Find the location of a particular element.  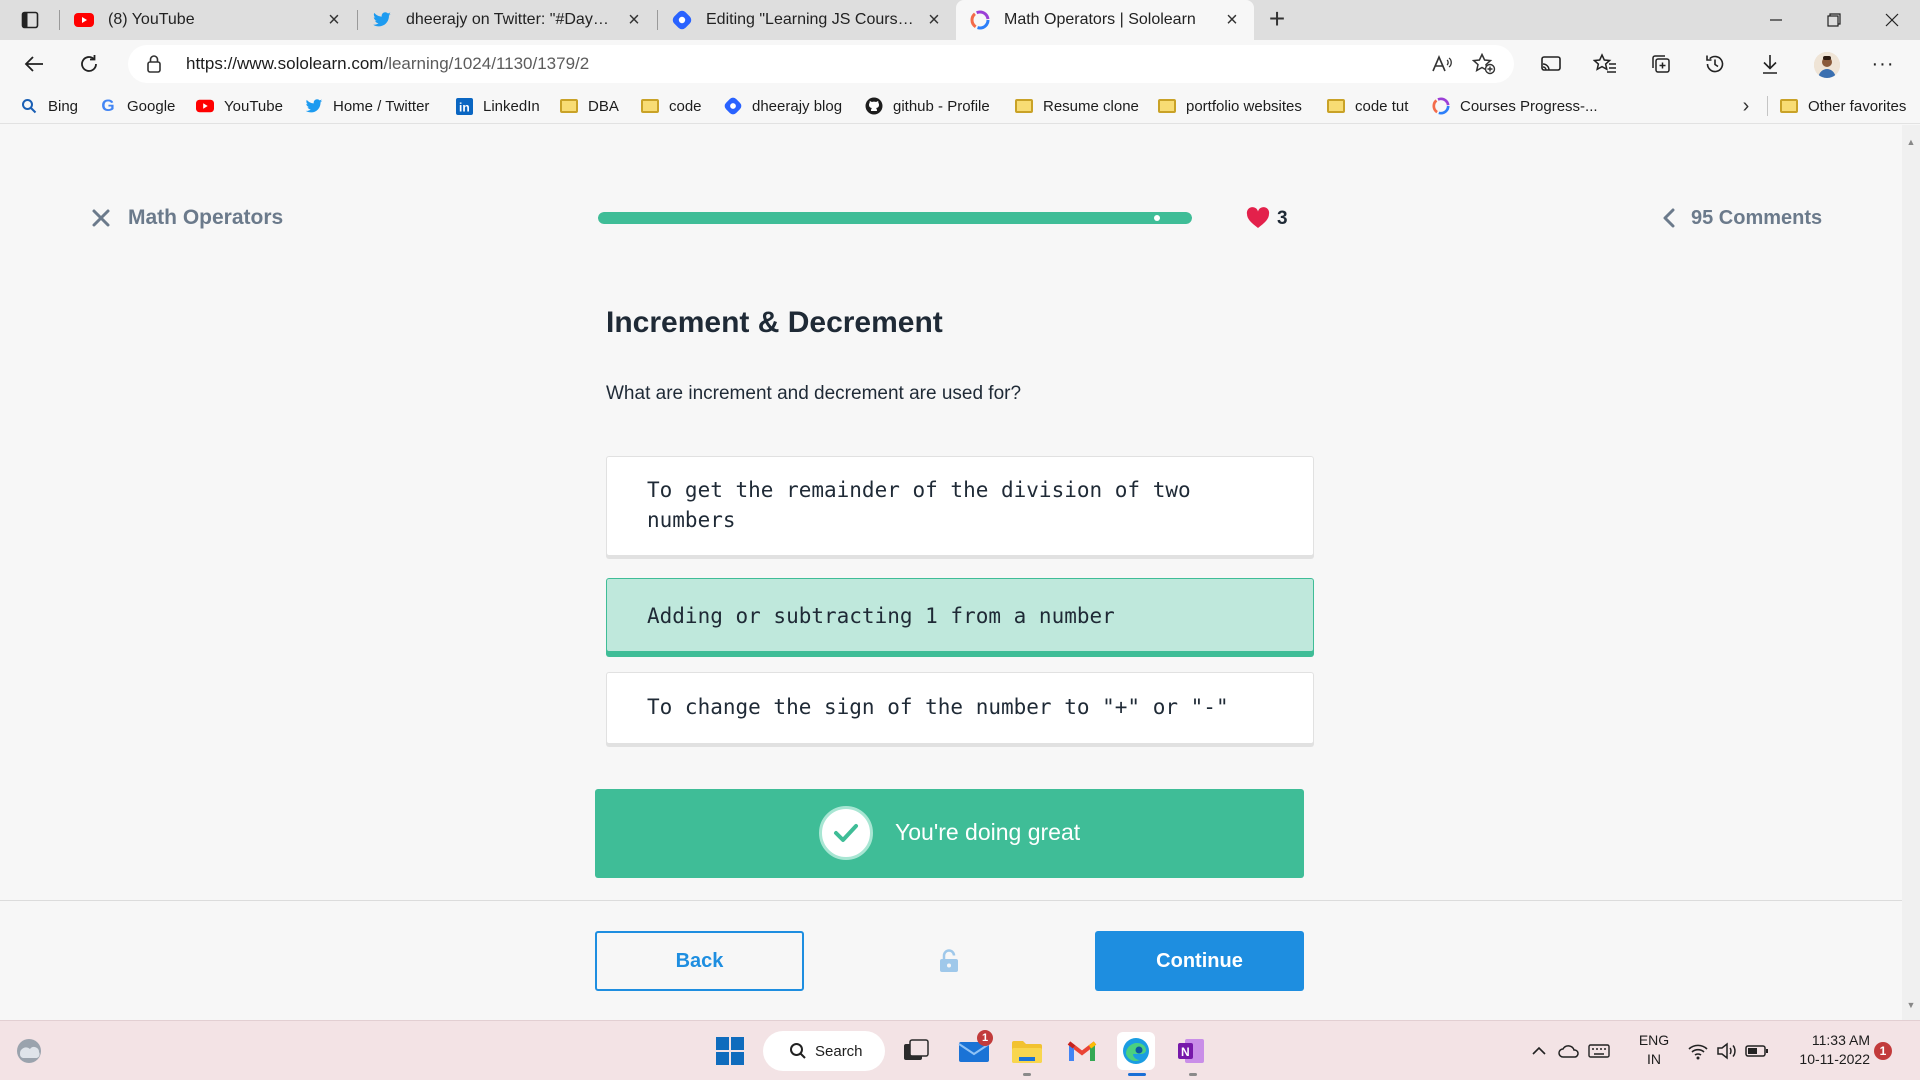

continue-button: Continue is located at coordinates (1199, 961).